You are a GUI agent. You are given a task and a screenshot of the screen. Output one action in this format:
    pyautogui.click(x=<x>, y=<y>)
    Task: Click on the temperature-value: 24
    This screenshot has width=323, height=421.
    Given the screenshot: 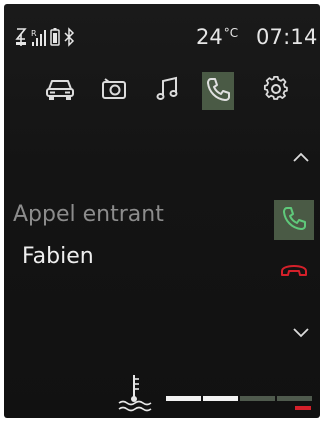 What is the action you would take?
    pyautogui.click(x=209, y=37)
    